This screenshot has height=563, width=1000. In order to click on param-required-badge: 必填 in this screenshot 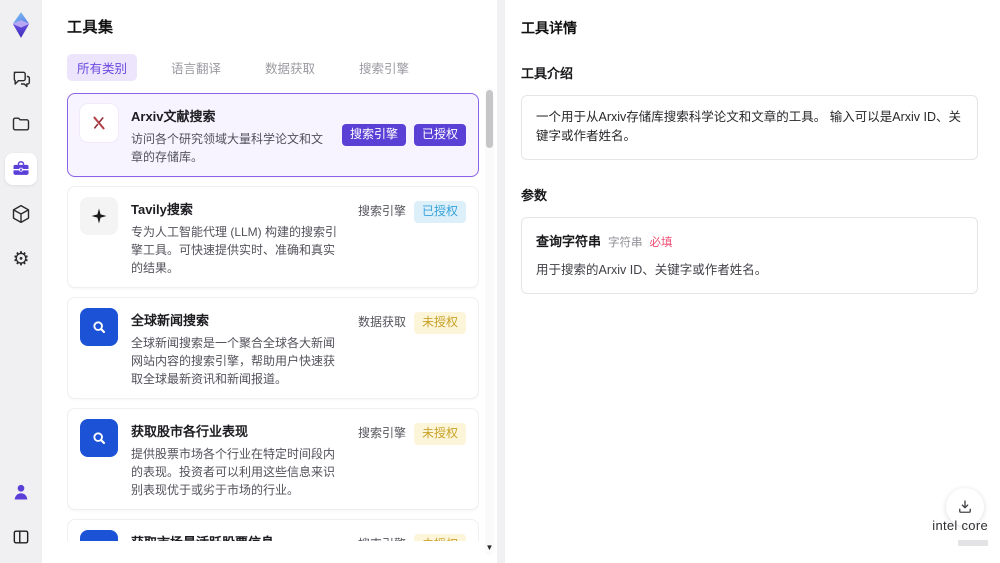, I will do `click(661, 242)`.